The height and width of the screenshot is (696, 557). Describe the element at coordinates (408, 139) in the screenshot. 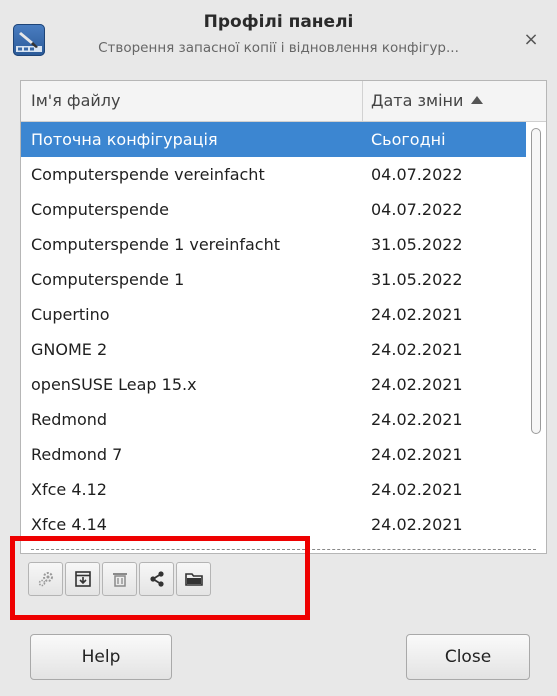

I see `row-modified-date: Сьогодні` at that location.